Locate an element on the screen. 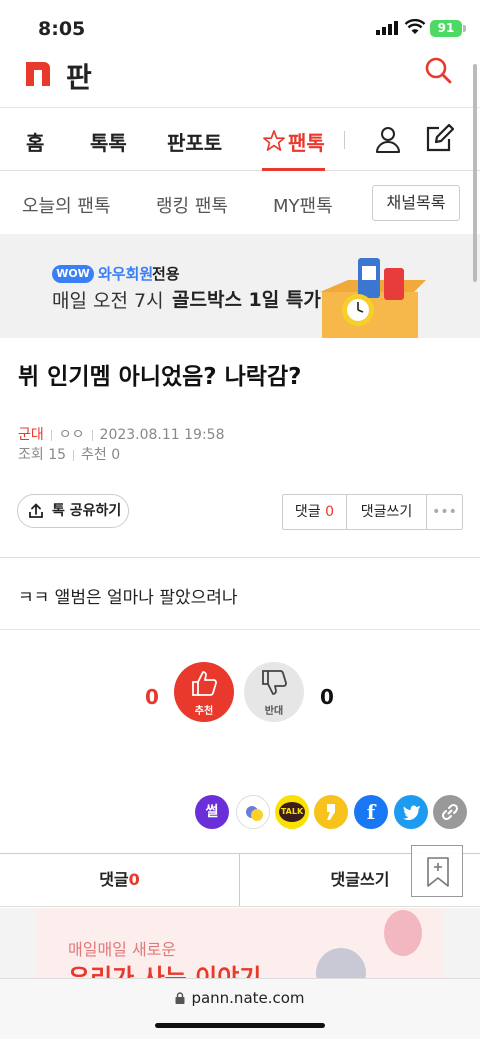 Image resolution: width=480 pixels, height=1039 pixels. comments-button: 댓글 0 is located at coordinates (315, 512).